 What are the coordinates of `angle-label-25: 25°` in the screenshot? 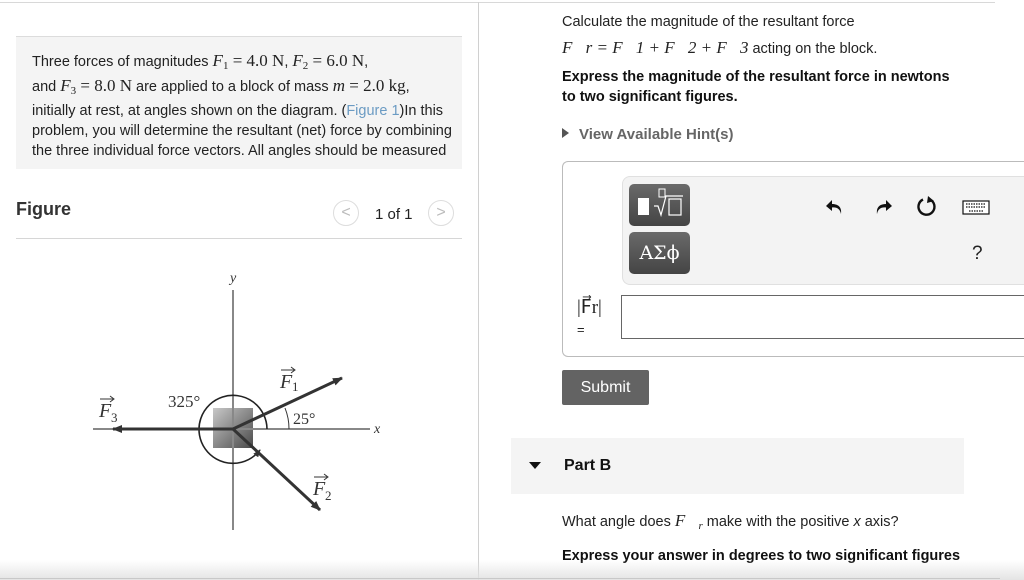 It's located at (304, 419).